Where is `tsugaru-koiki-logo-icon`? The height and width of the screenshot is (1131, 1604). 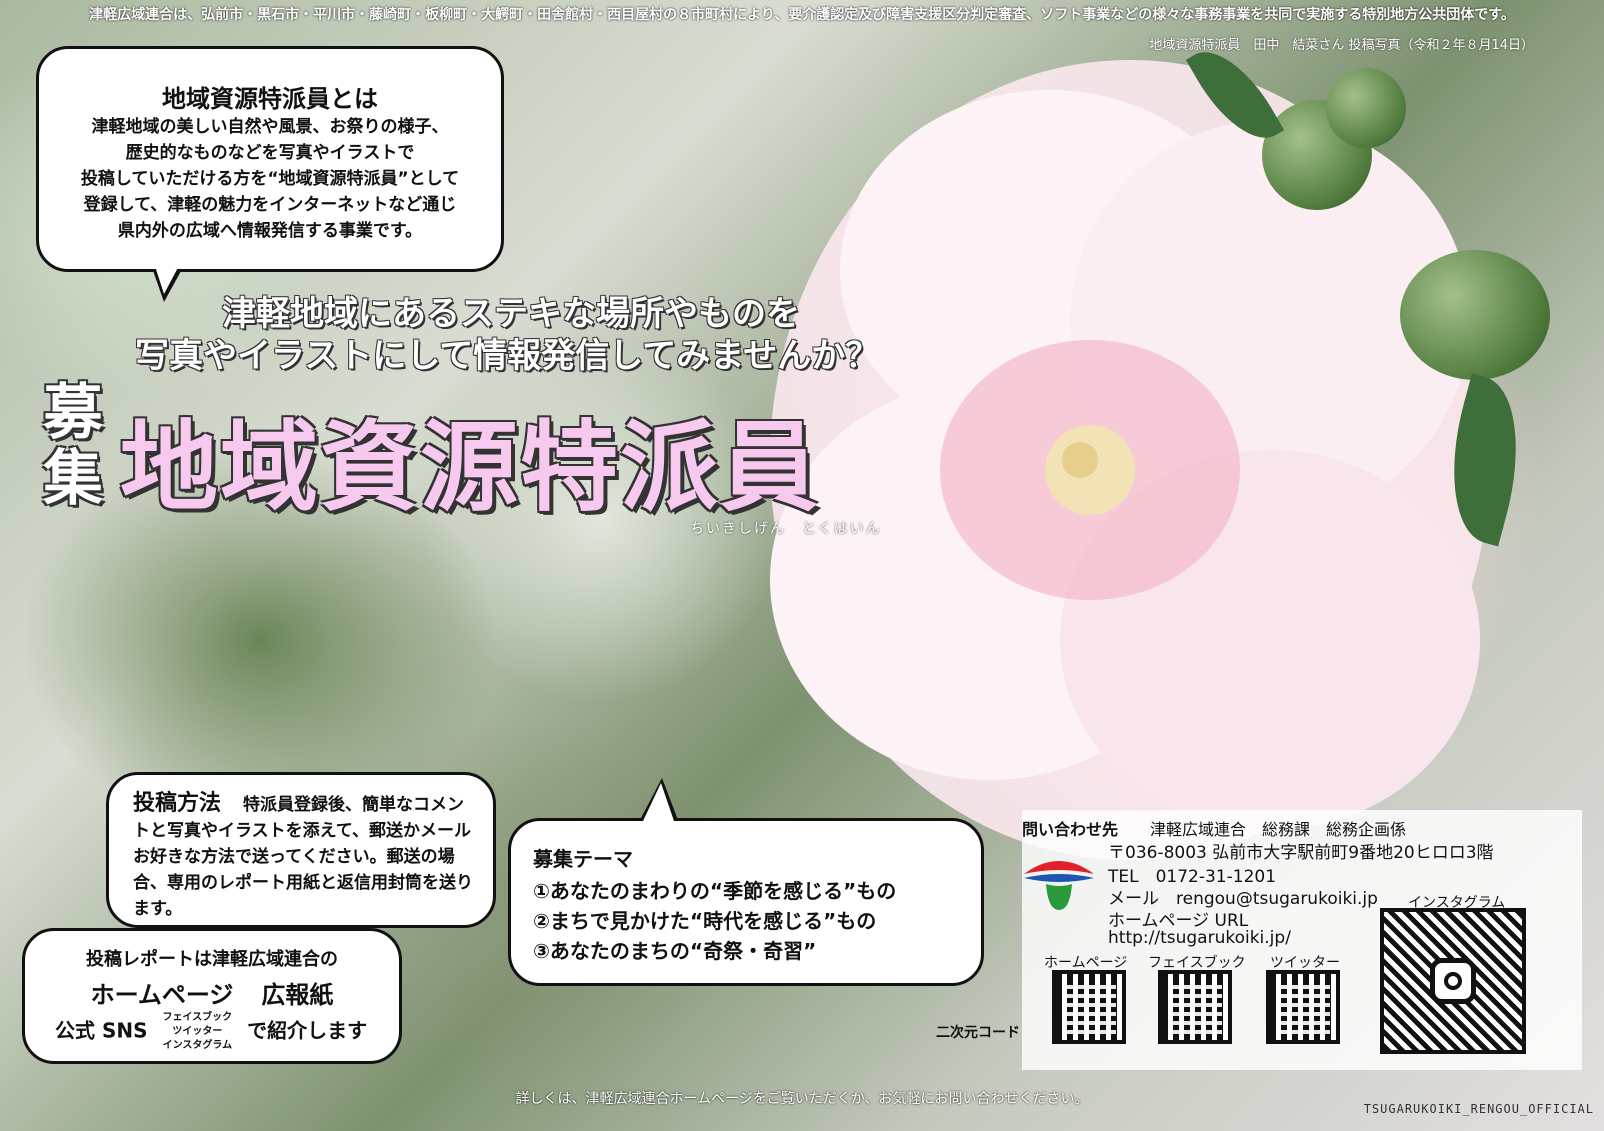
tsugaru-koiki-logo-icon is located at coordinates (1059, 885).